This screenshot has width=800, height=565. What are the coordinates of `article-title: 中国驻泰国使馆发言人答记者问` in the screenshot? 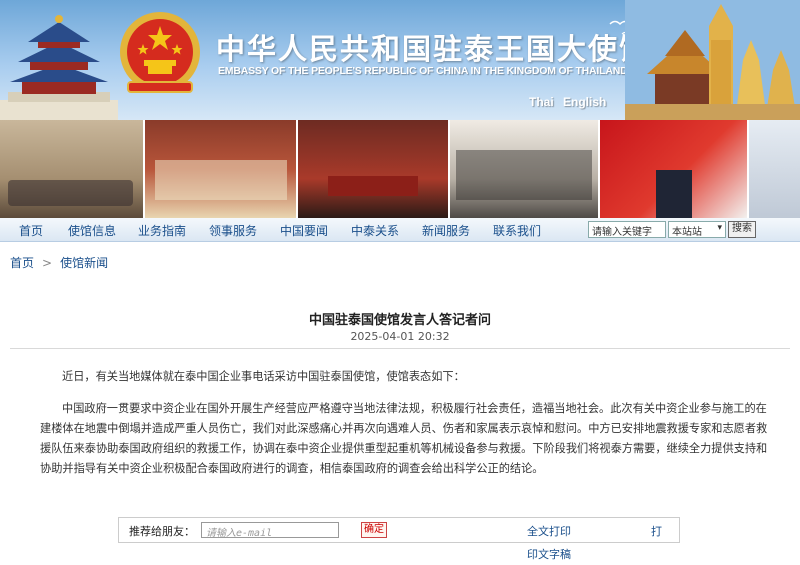 It's located at (399, 320).